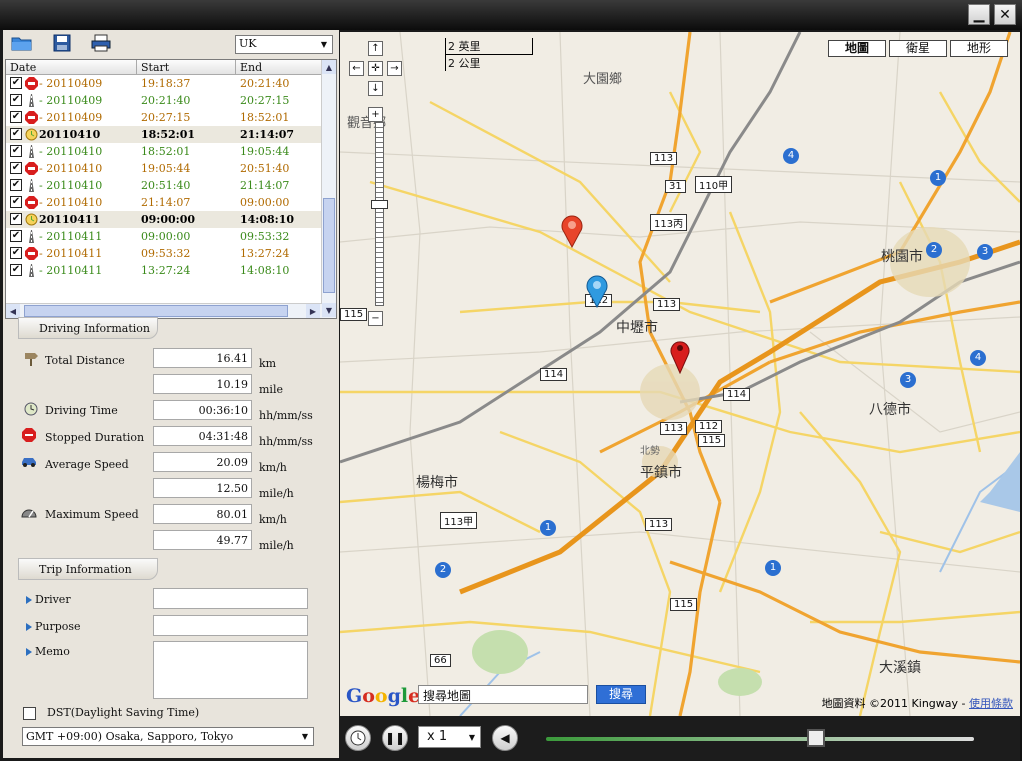  I want to click on playback-progress-track, so click(760, 739).